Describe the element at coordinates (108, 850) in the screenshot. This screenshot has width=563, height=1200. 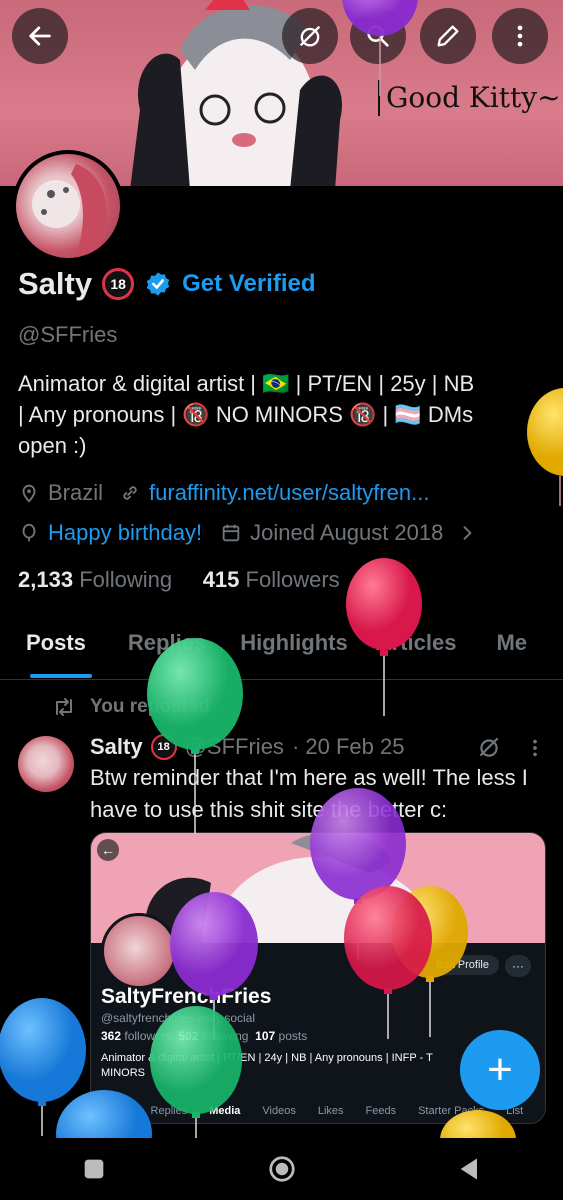
I see `card-back-icon: ←` at that location.